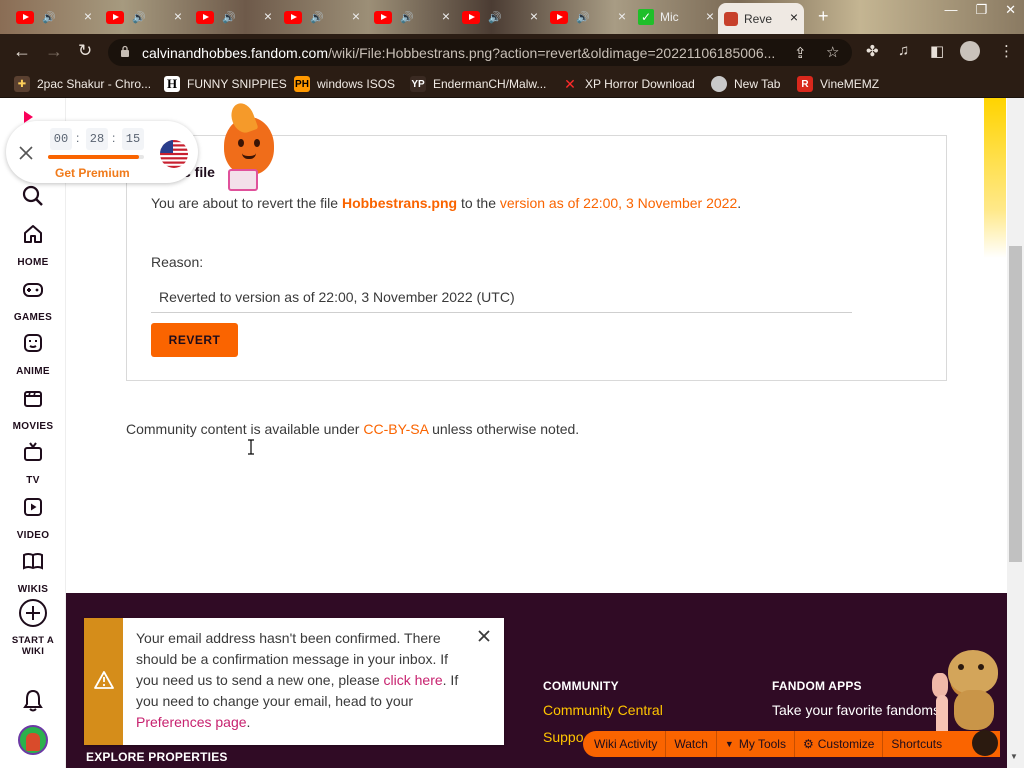 This screenshot has height=768, width=1024. Describe the element at coordinates (125, 51) in the screenshot. I see `lock-icon` at that location.